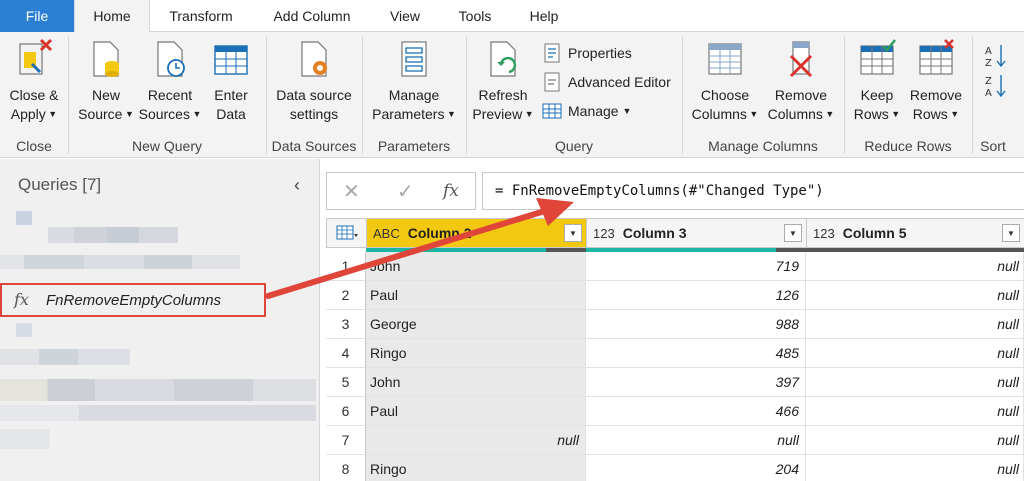 This screenshot has width=1024, height=481. Describe the element at coordinates (451, 191) in the screenshot. I see `fx-icon: fx` at that location.